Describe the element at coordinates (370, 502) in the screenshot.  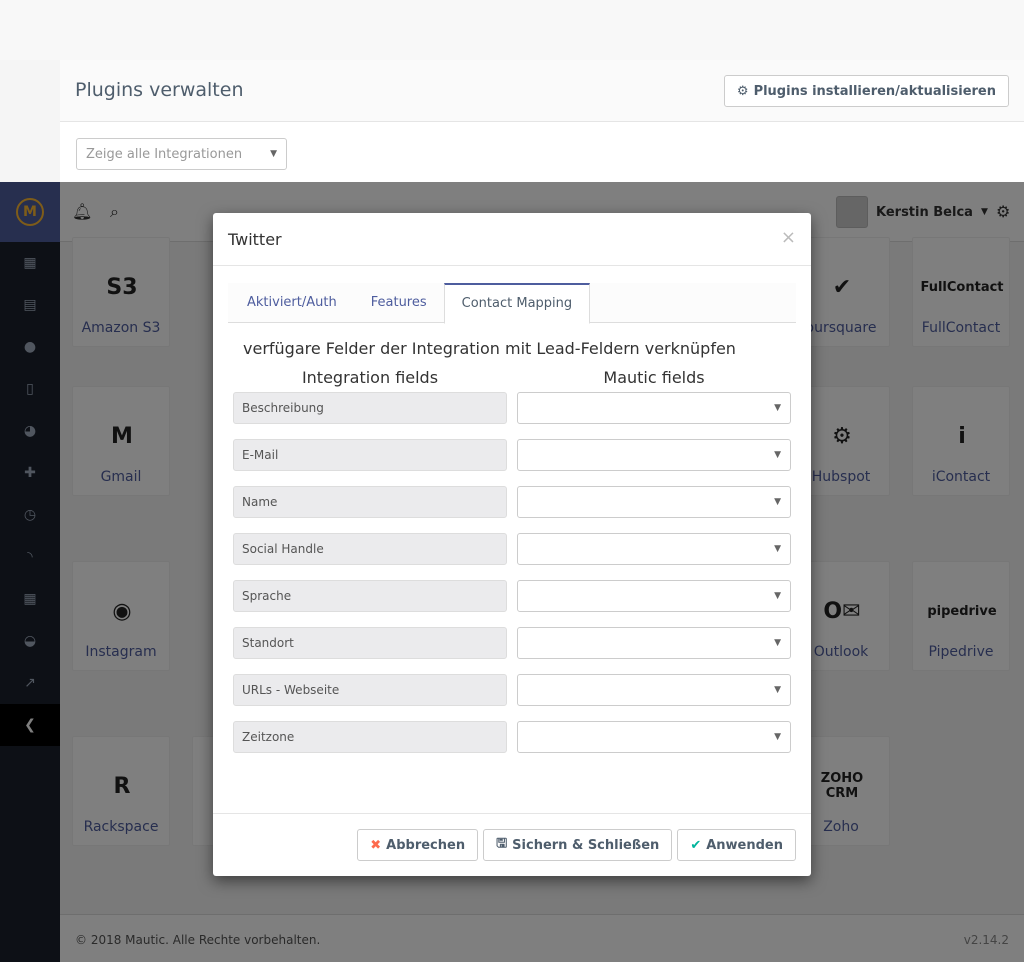
I see `integration-field: Name` at that location.